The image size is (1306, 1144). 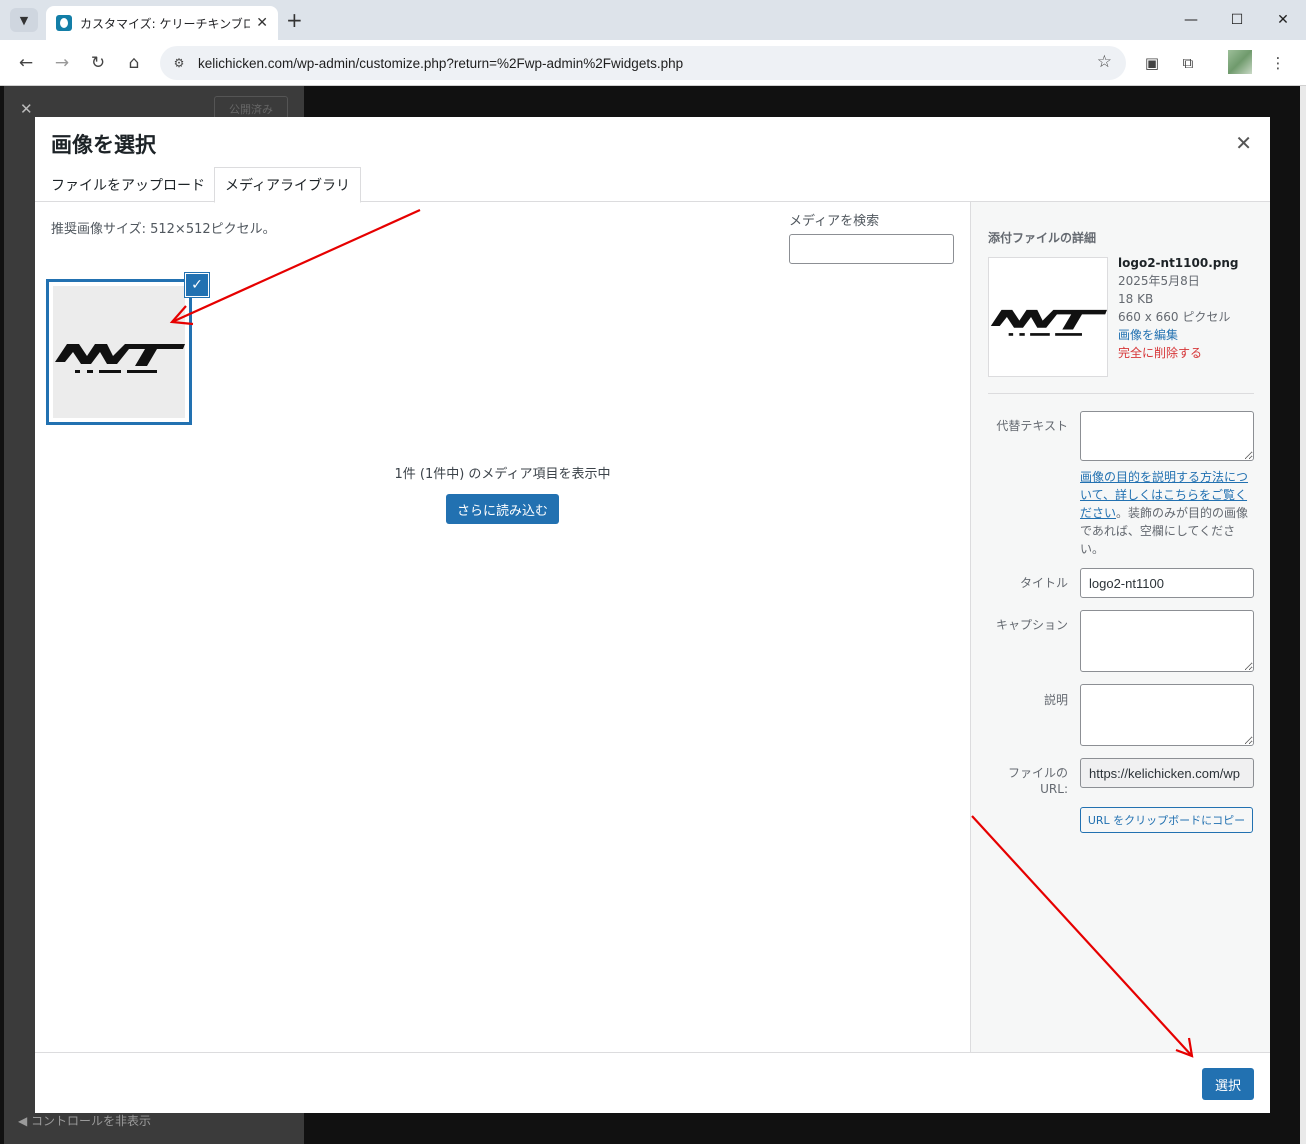 What do you see at coordinates (1043, 583) in the screenshot?
I see `title-label: タイトル` at bounding box center [1043, 583].